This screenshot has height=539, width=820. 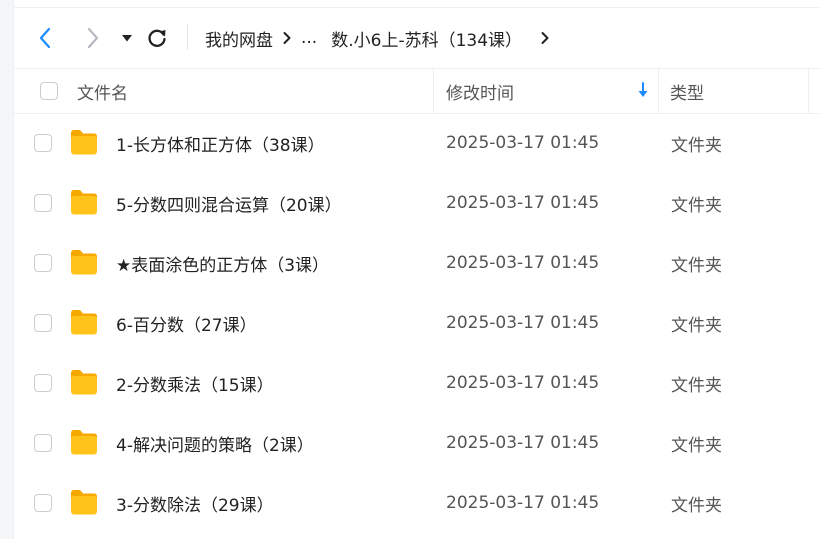 What do you see at coordinates (229, 203) in the screenshot?
I see `file-name: 5-分数四则混合运算（20课）` at bounding box center [229, 203].